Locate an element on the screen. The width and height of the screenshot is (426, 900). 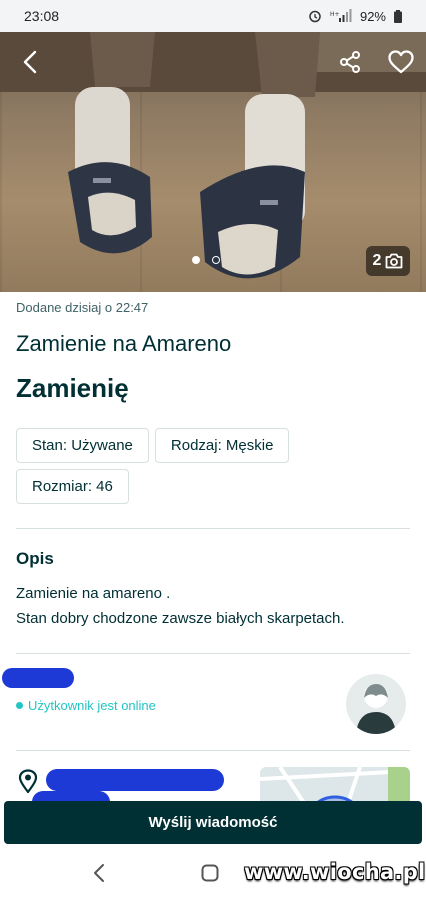
online-status-text: Użytkownik jest online is located at coordinates (92, 705).